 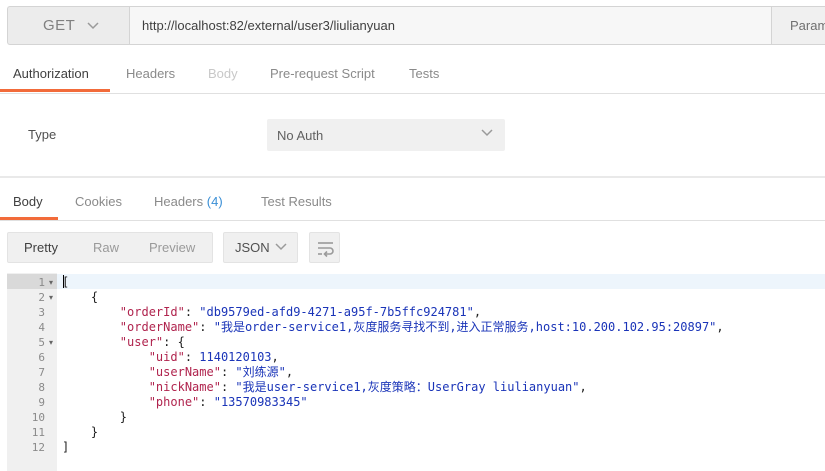 What do you see at coordinates (38, 432) in the screenshot?
I see `line-number: 11` at bounding box center [38, 432].